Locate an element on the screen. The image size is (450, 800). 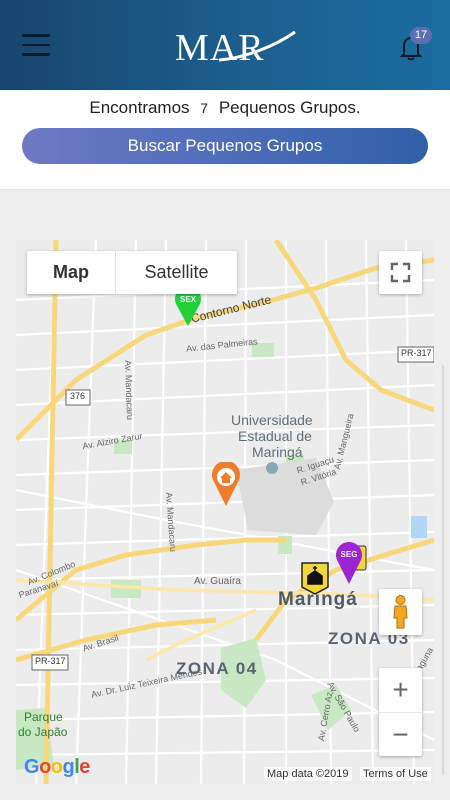
zoom-in-button: + is located at coordinates (400, 690).